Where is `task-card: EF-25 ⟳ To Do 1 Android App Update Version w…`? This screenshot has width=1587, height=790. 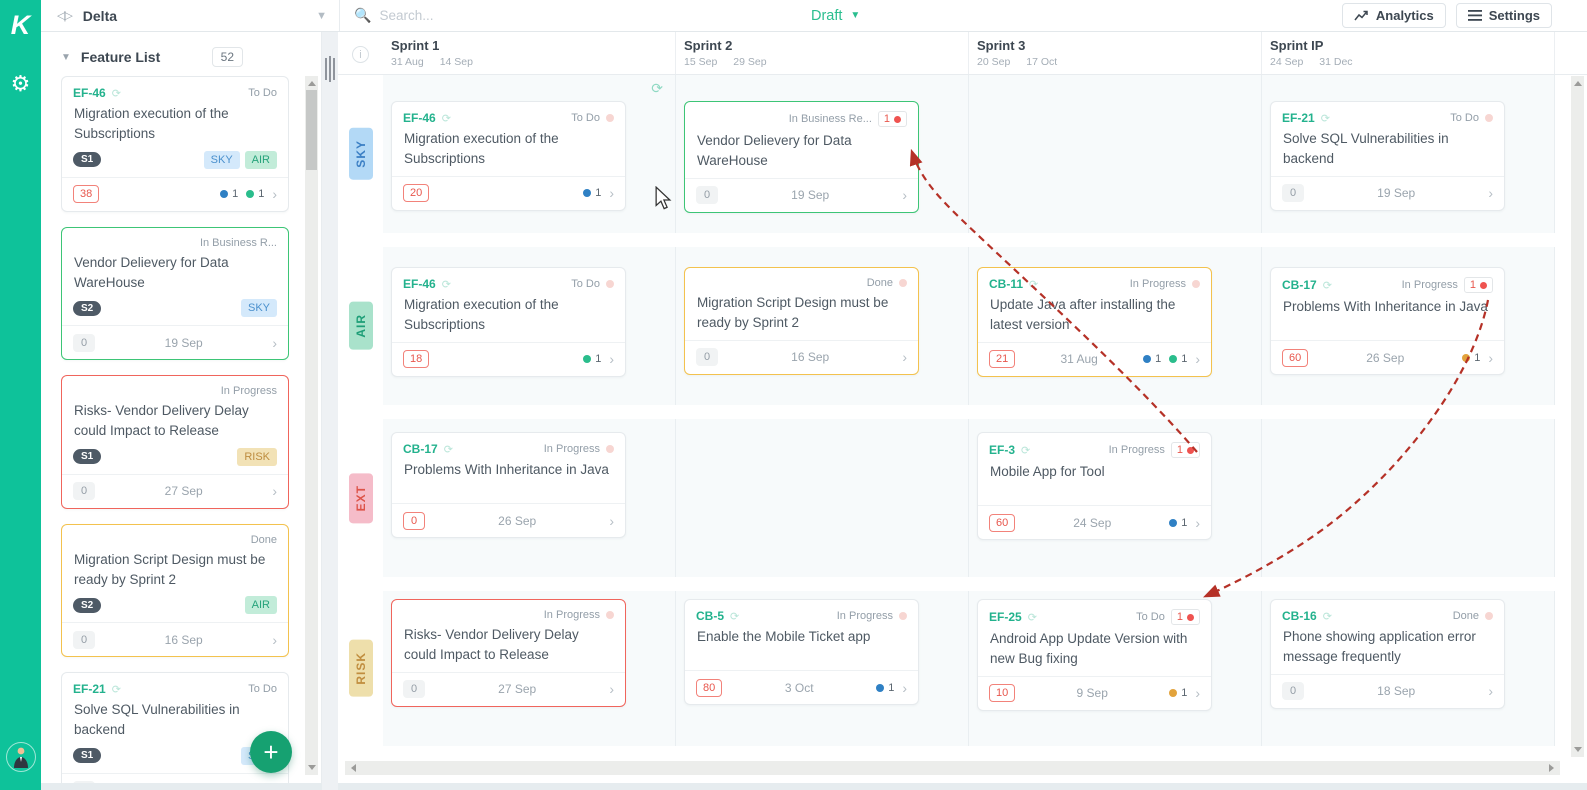
task-card: EF-25 ⟳ To Do 1 Android App Update Version w… is located at coordinates (1094, 655).